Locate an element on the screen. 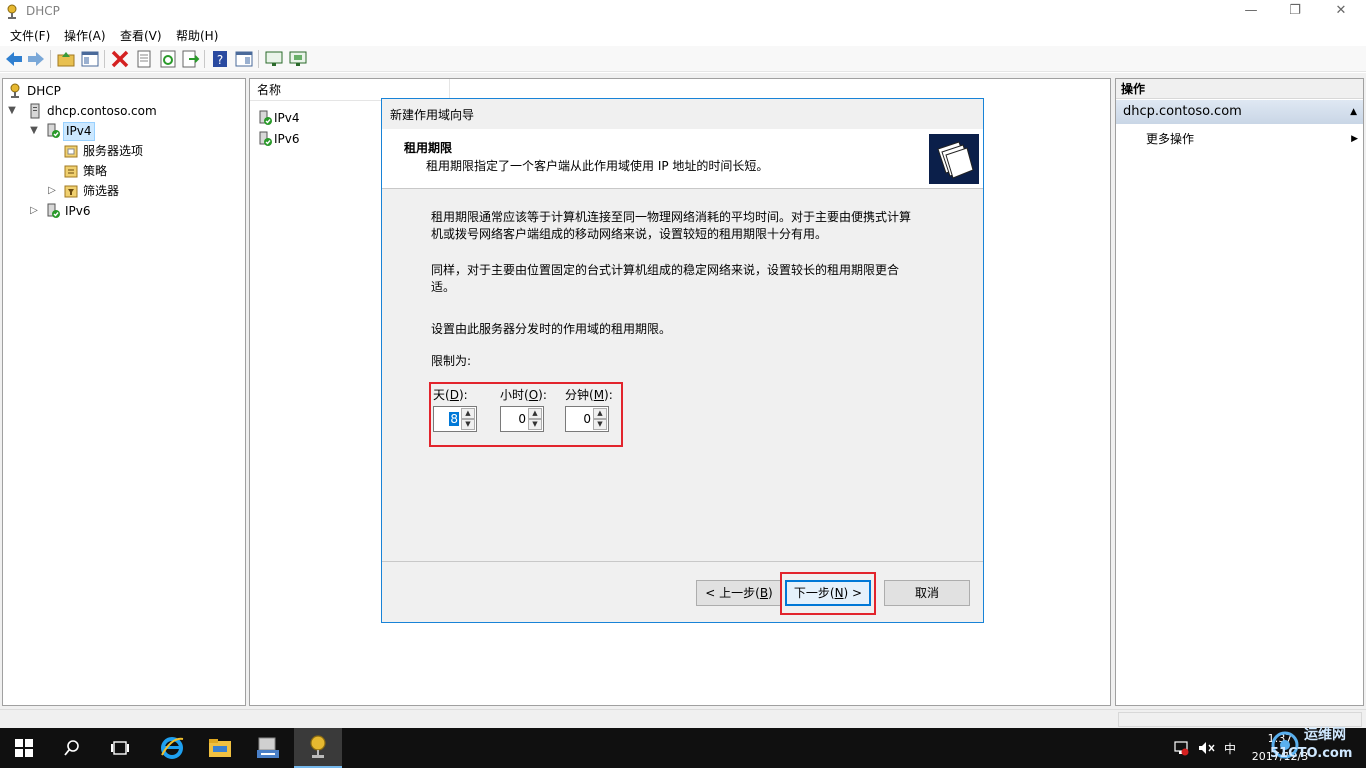 This screenshot has width=1366, height=768. back-button: < 上一步(B) is located at coordinates (739, 593).